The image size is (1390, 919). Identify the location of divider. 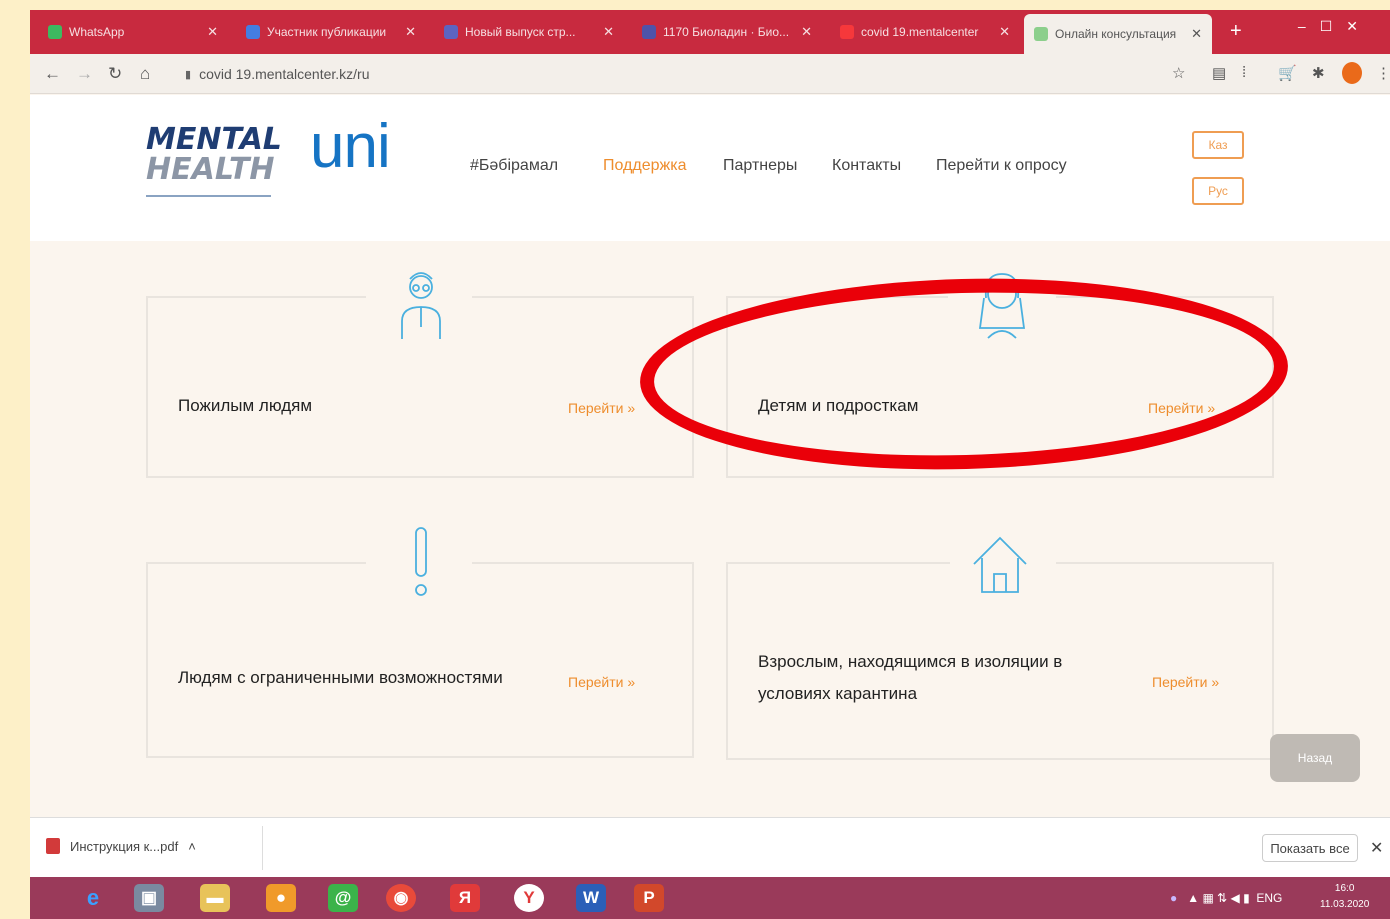
(262, 848).